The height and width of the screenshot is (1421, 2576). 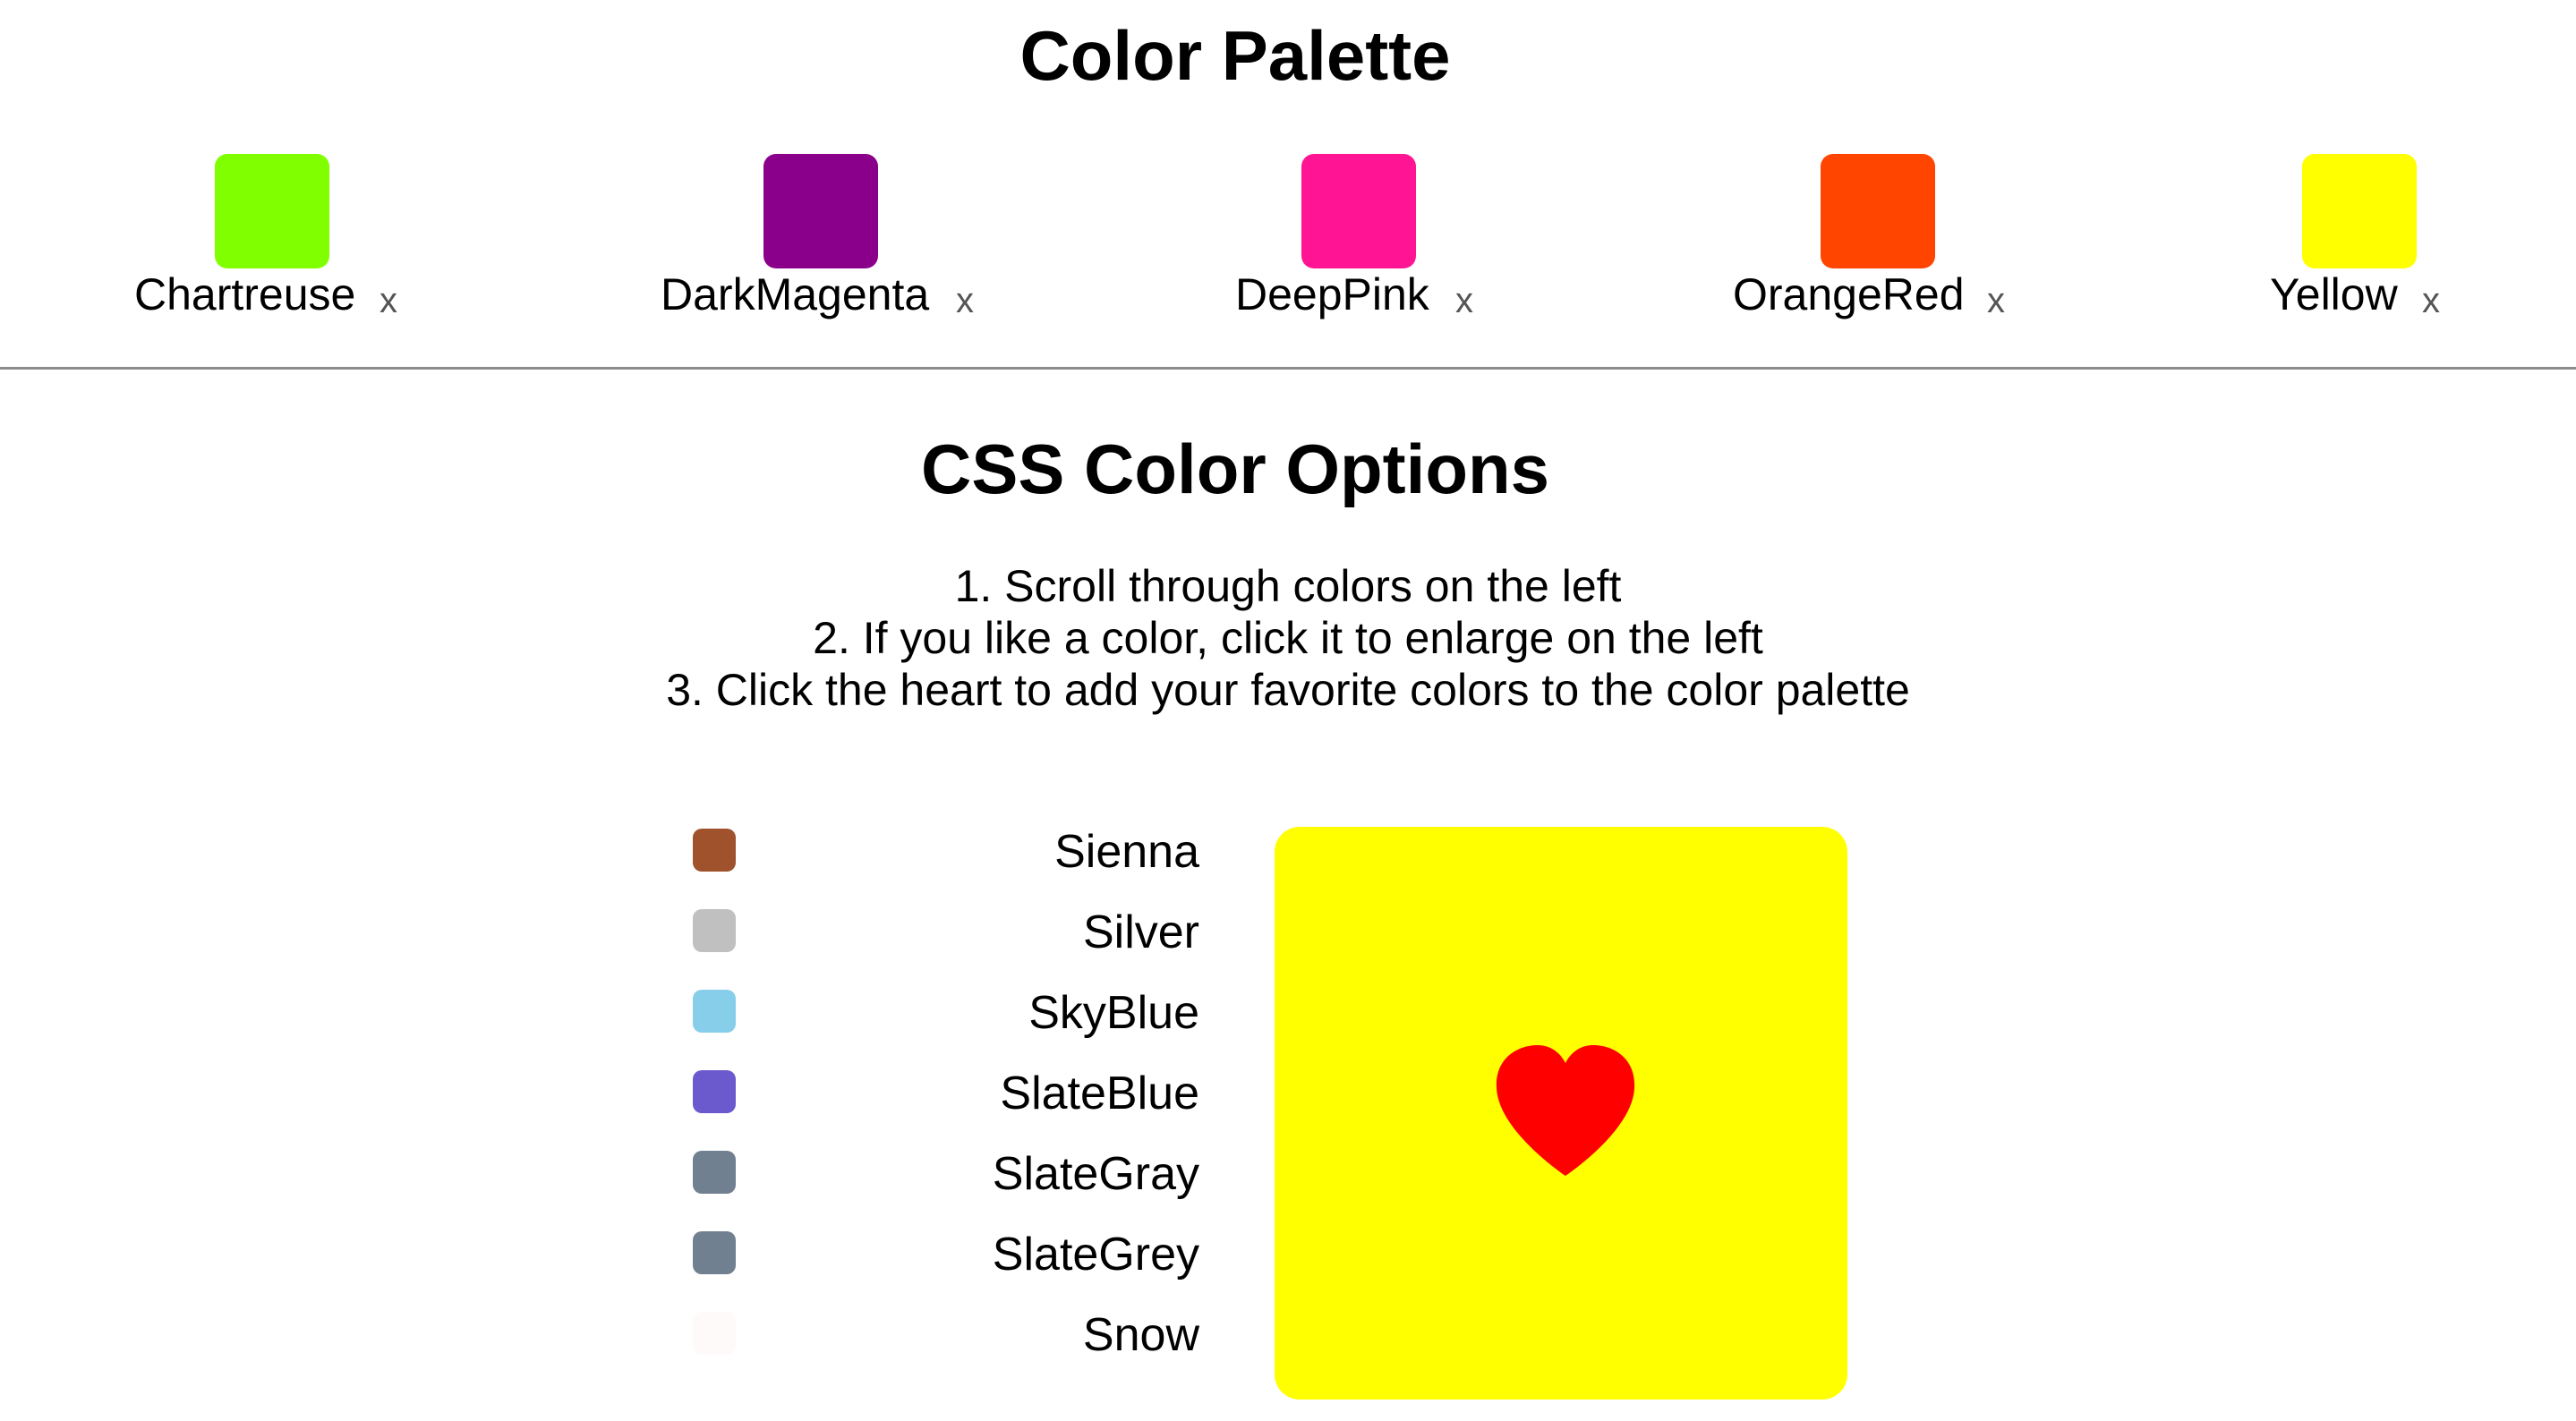 I want to click on instruction-line: 1. Scroll through colors on the left, so click(x=1288, y=586).